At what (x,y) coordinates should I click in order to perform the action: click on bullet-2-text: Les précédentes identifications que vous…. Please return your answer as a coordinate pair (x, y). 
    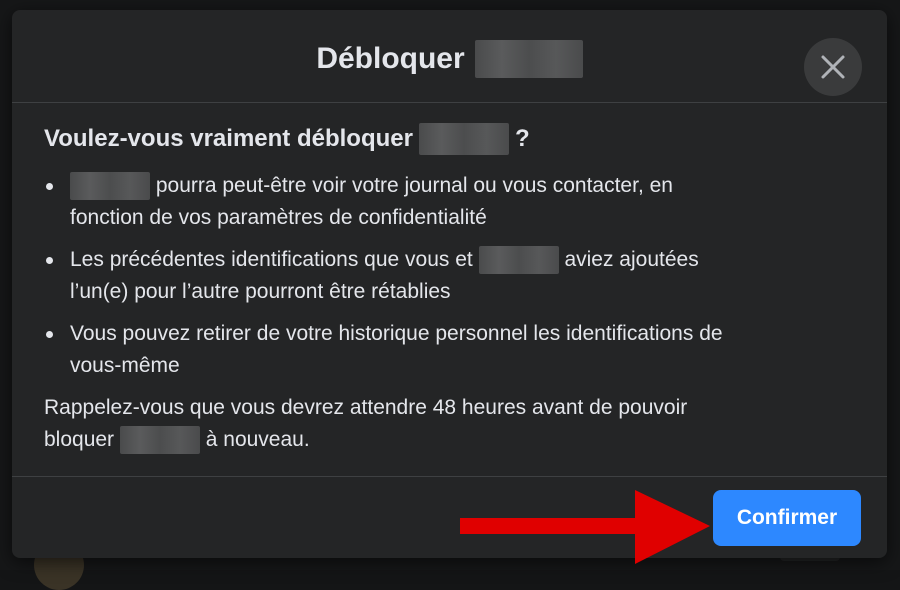
    Looking at the image, I should click on (271, 259).